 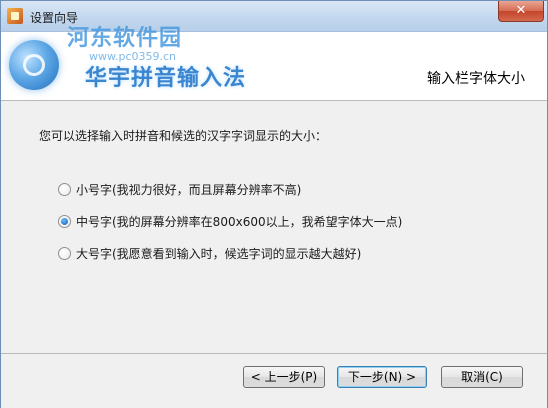 I want to click on option-medium-font: 中号字(我的屏幕分辨率在800x600以上，我希望字体大一点), so click(x=230, y=221).